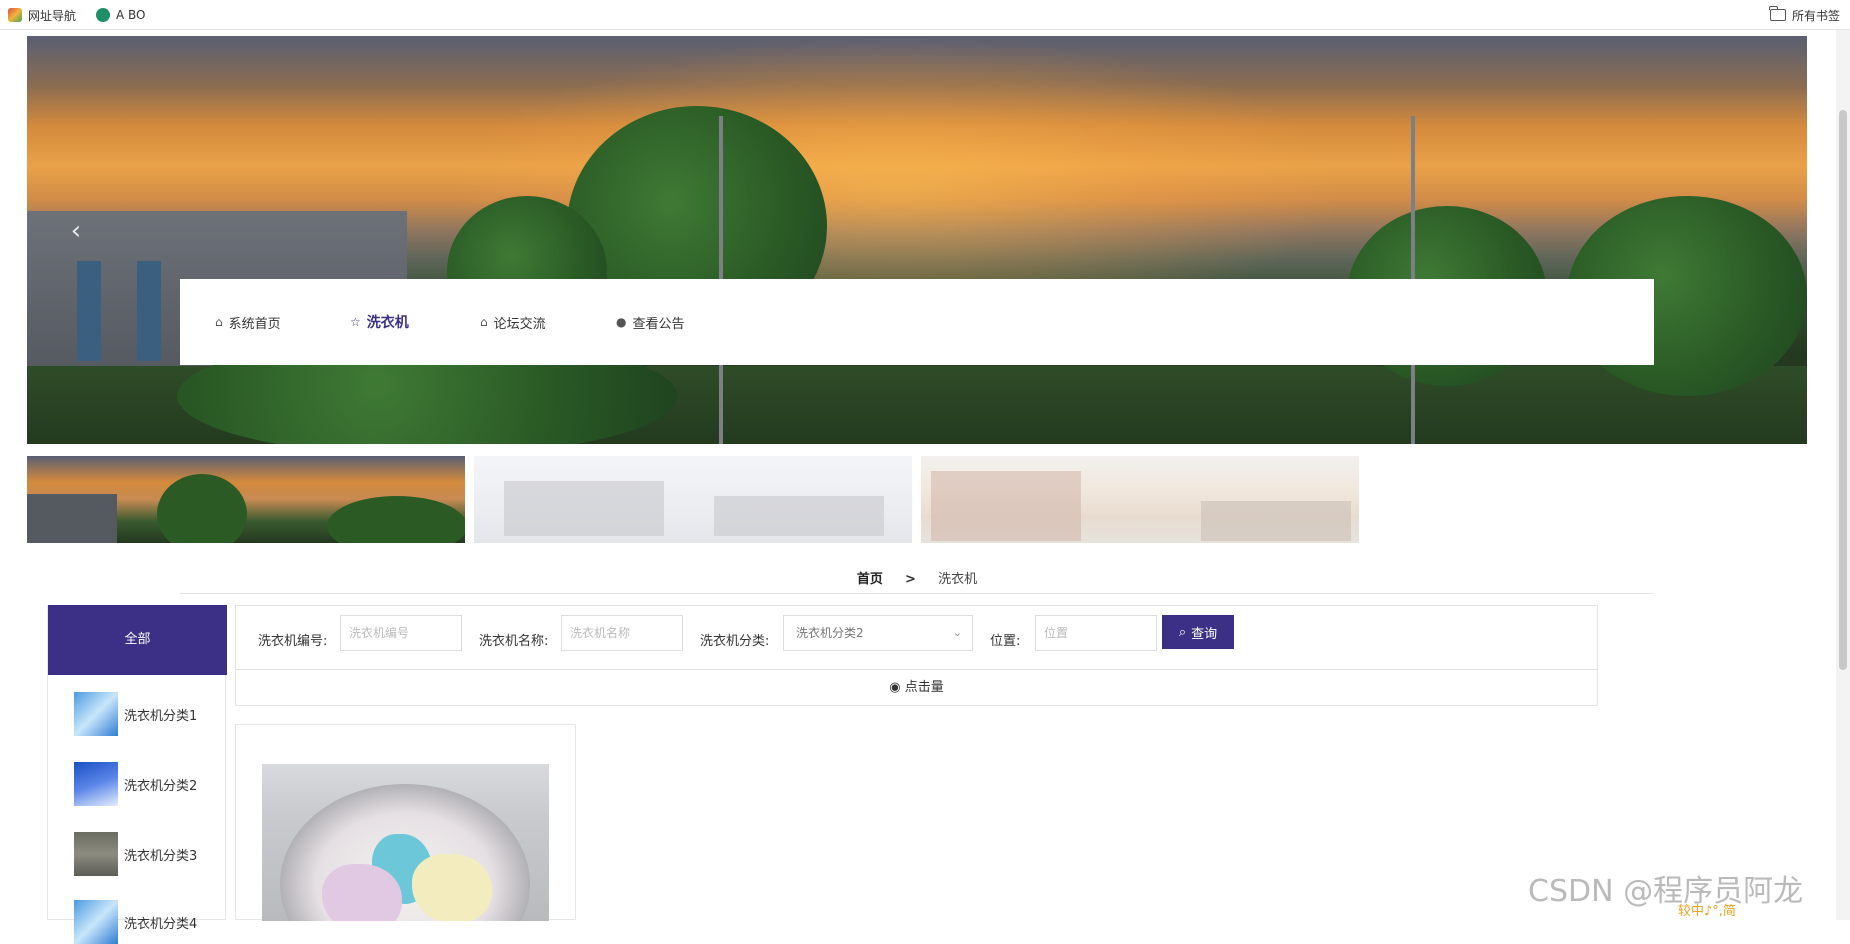  I want to click on carousel-prev-button: ‹, so click(76, 231).